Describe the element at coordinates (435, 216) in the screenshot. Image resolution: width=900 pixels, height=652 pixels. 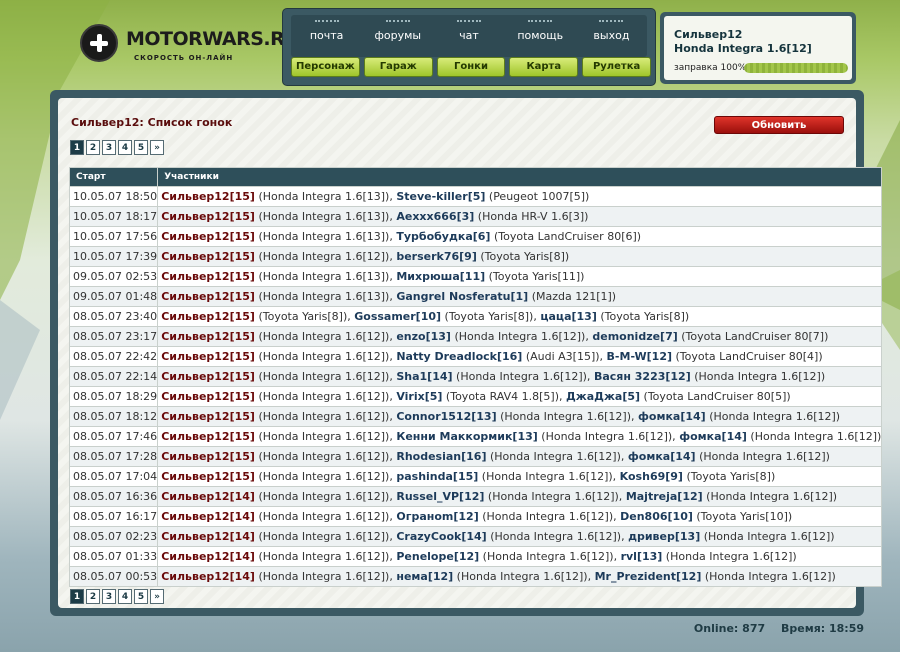
I see `participant-link: Aexxx666[3]` at that location.